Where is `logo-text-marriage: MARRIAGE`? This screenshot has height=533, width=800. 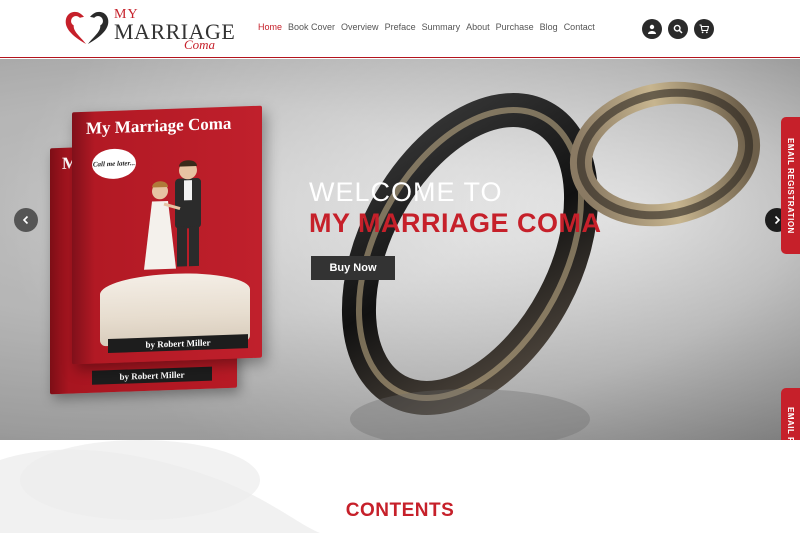
logo-text-marriage: MARRIAGE is located at coordinates (175, 31).